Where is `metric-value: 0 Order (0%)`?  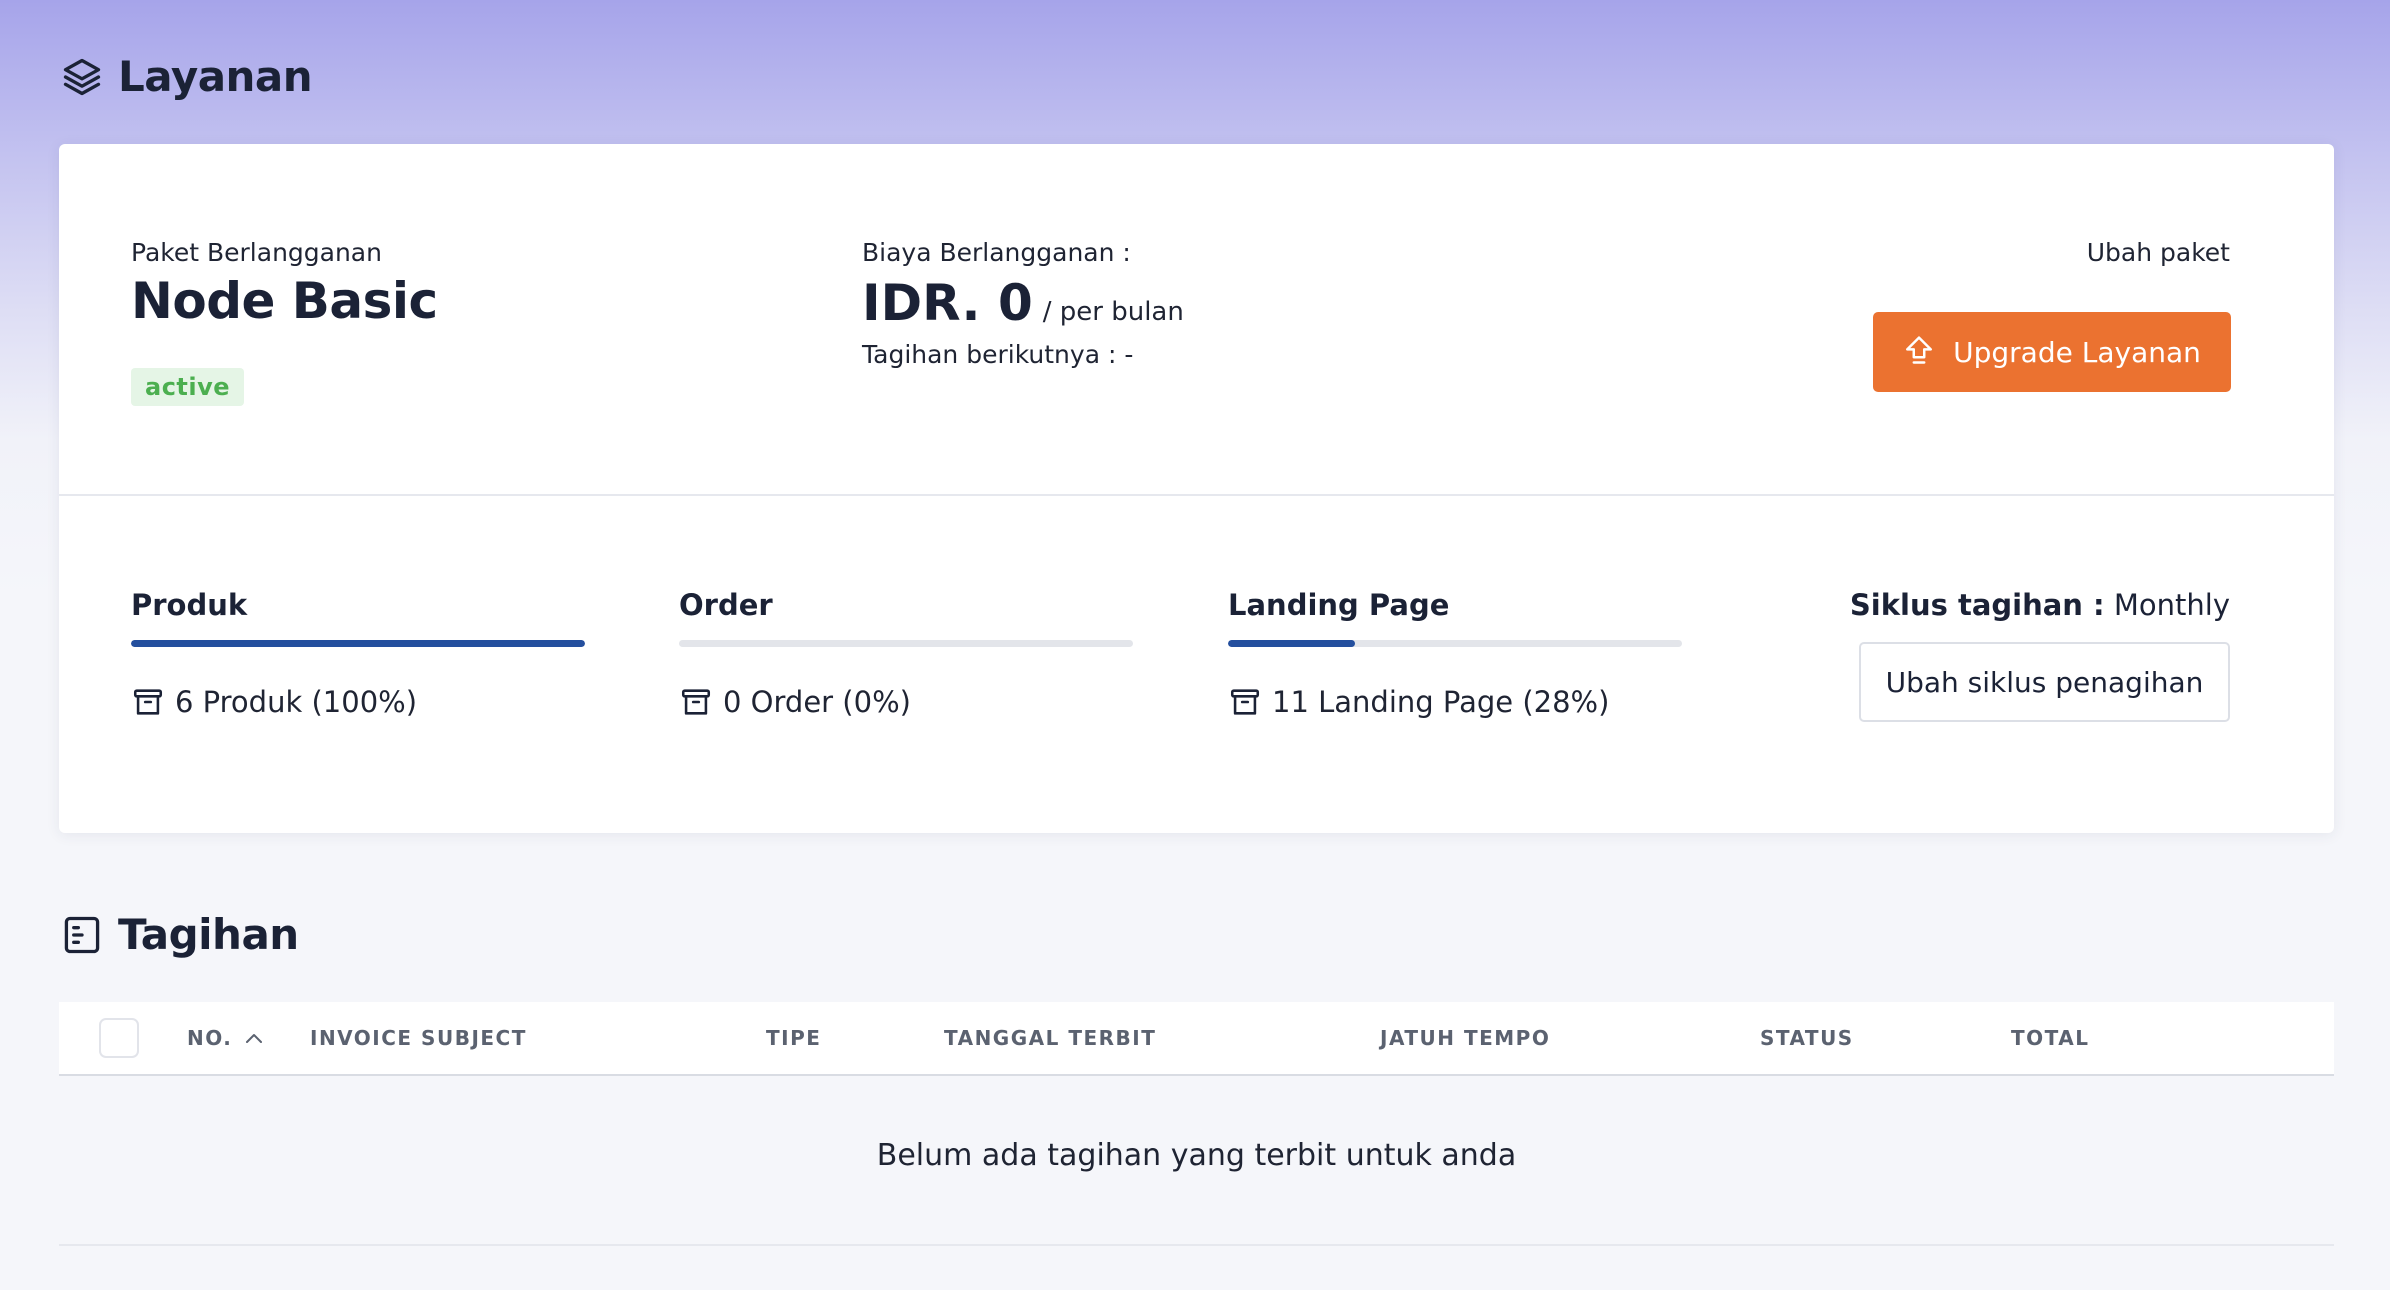 metric-value: 0 Order (0%) is located at coordinates (817, 702).